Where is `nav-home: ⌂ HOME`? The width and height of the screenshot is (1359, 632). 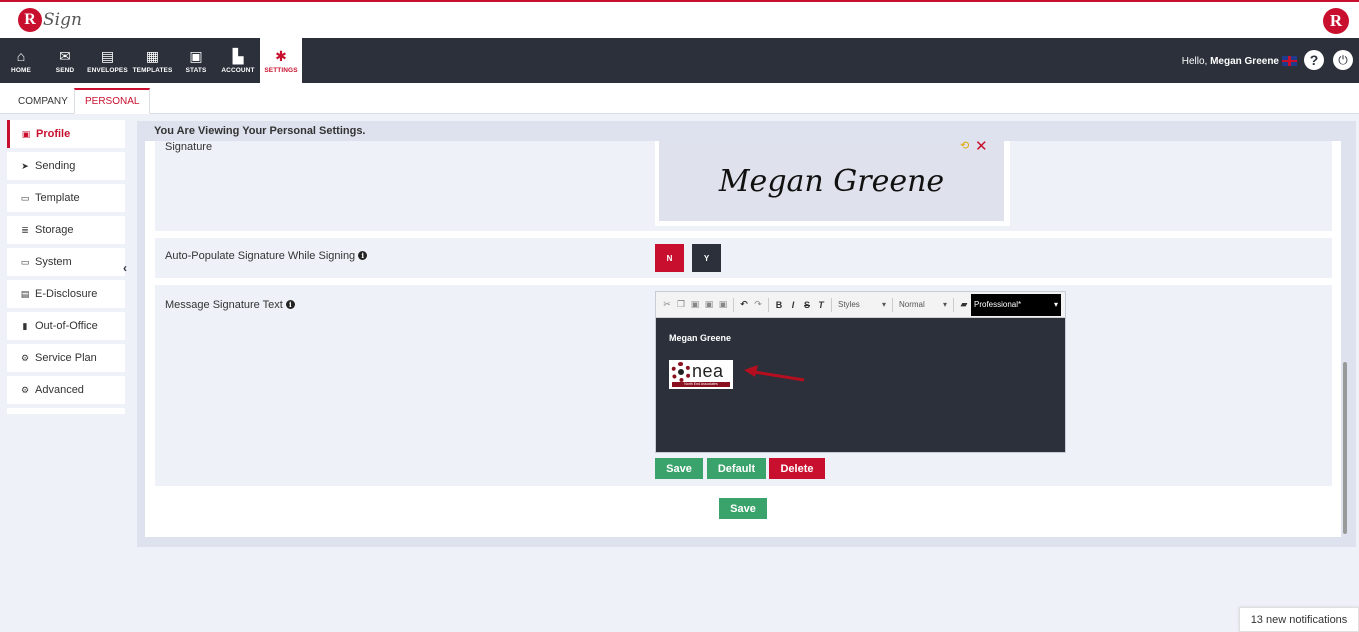 nav-home: ⌂ HOME is located at coordinates (21, 60).